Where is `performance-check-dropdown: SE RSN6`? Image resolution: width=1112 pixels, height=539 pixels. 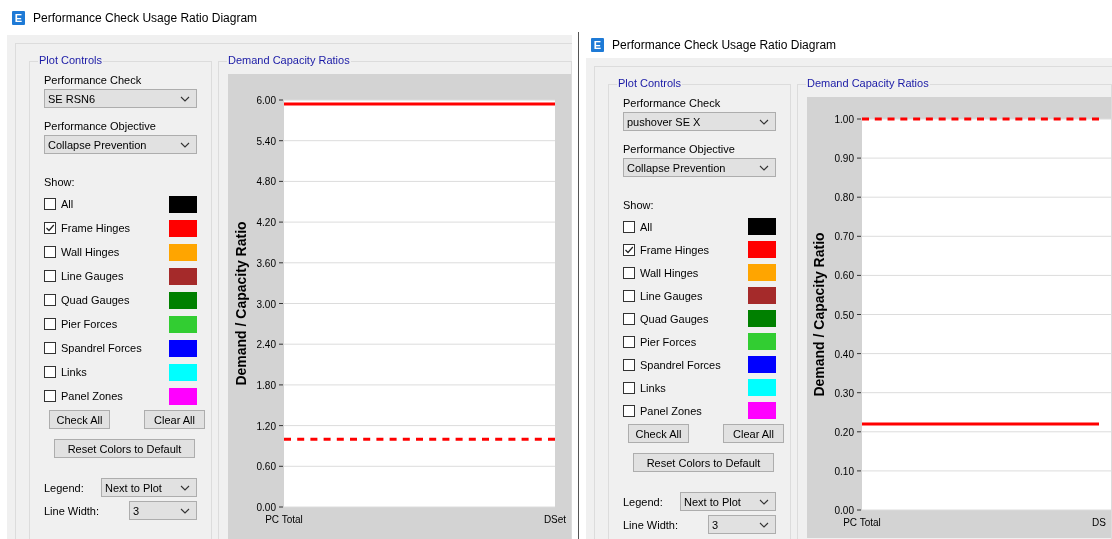
performance-check-dropdown: SE RSN6 is located at coordinates (120, 98).